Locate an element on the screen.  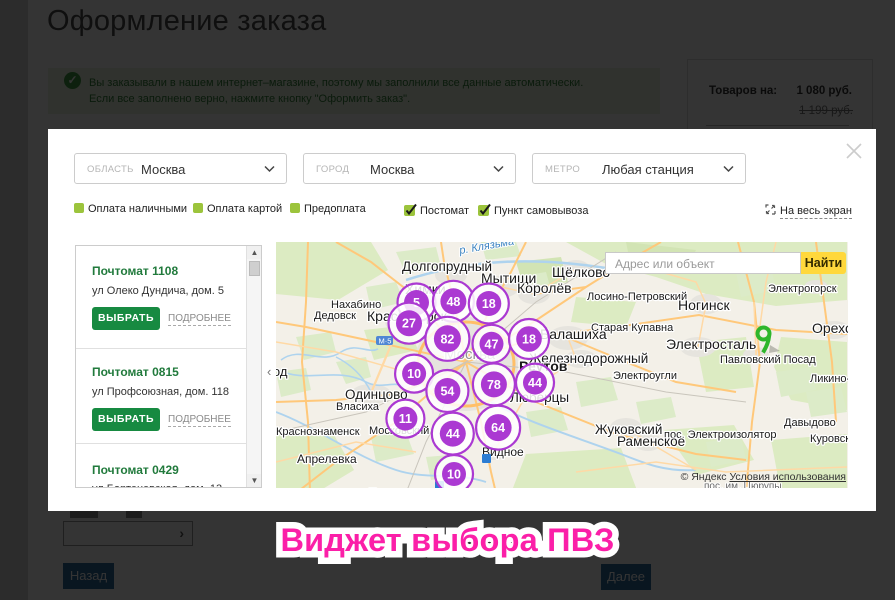
svg-text: Электроугли is located at coordinates (645, 376).